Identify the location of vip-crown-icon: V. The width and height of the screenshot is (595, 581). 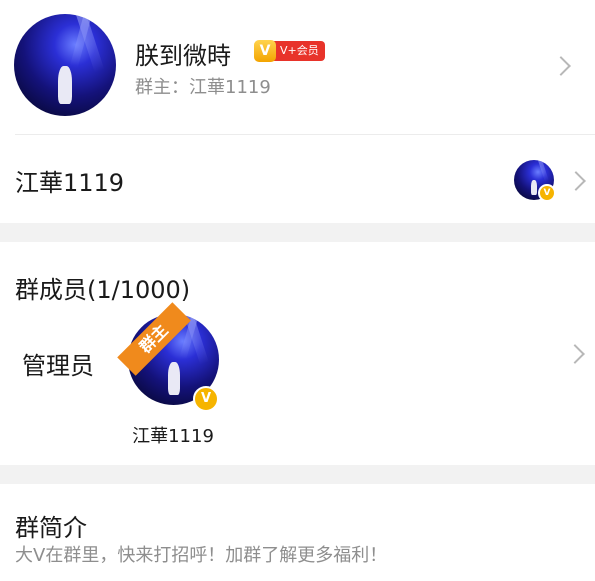
(265, 51).